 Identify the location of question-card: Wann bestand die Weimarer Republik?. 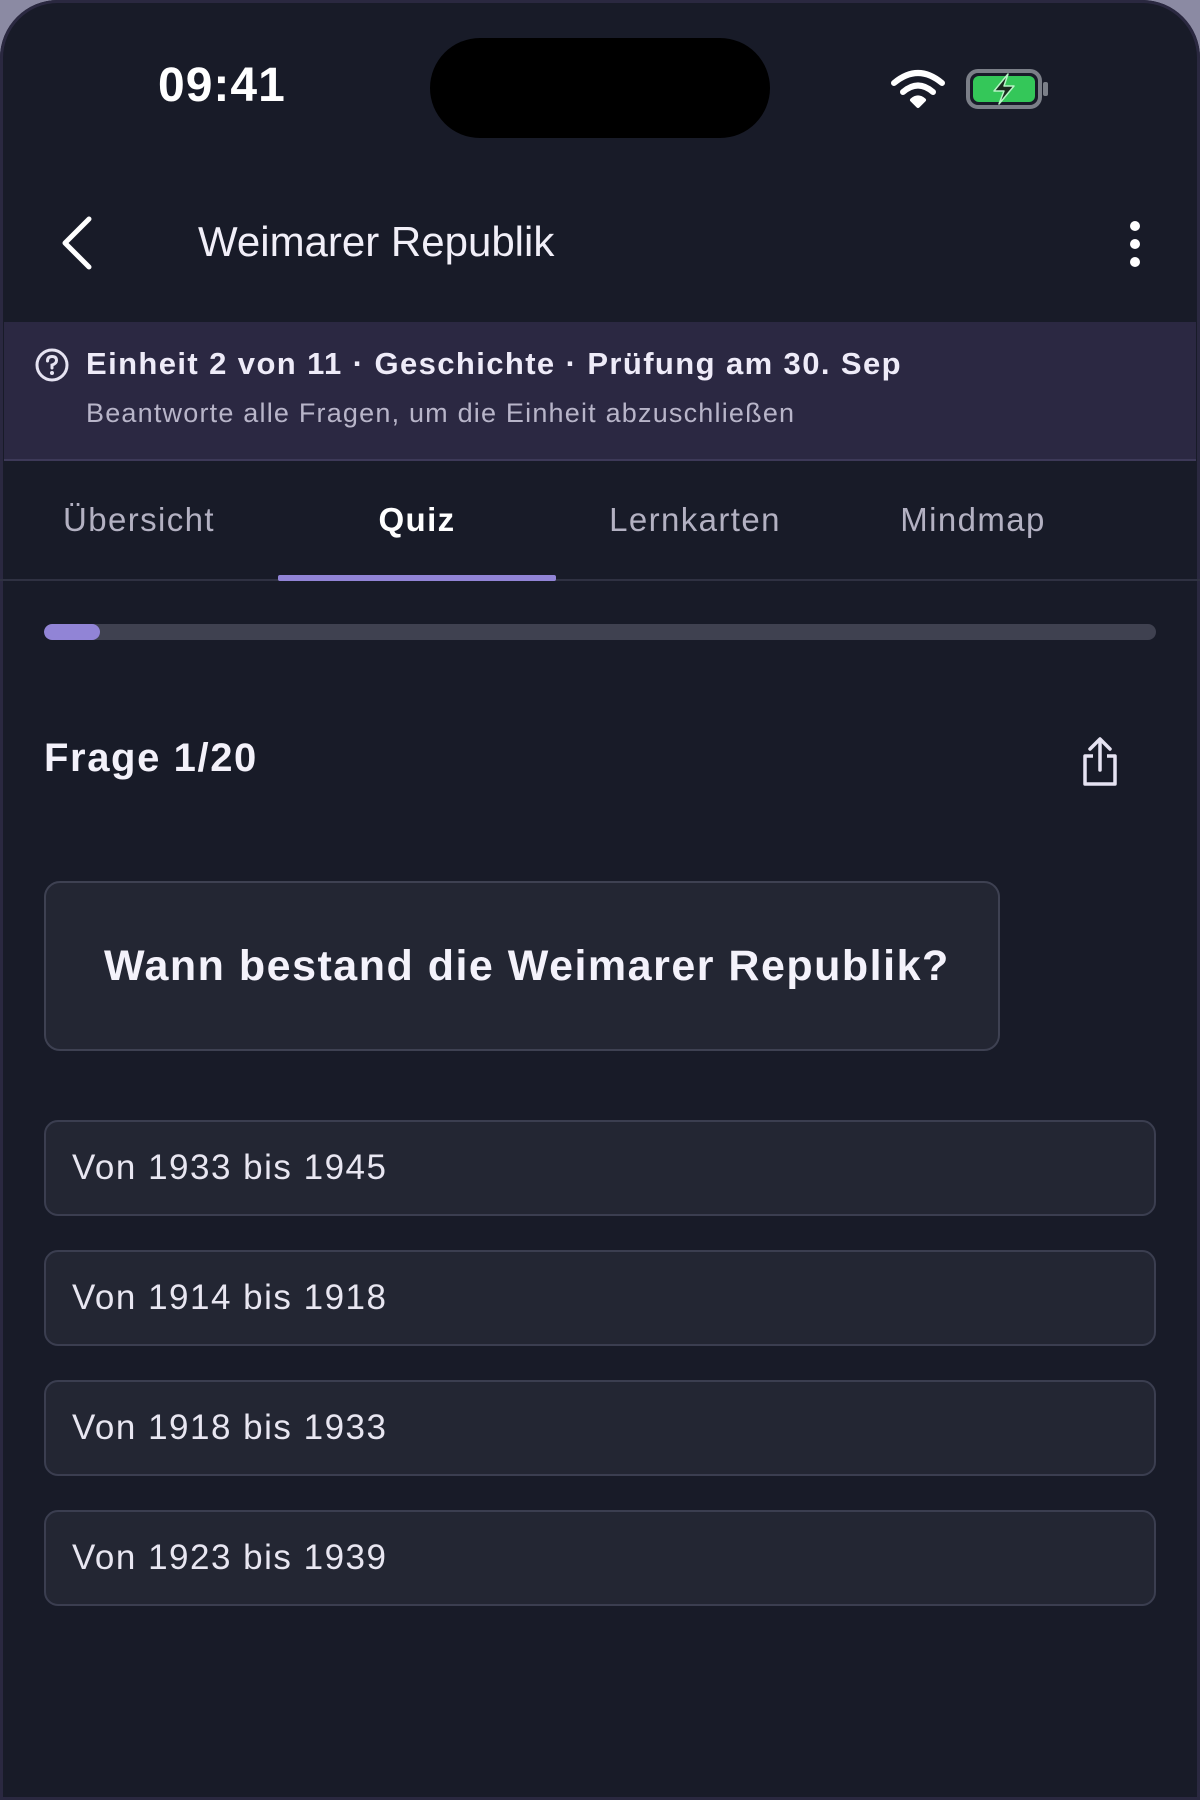
(522, 966).